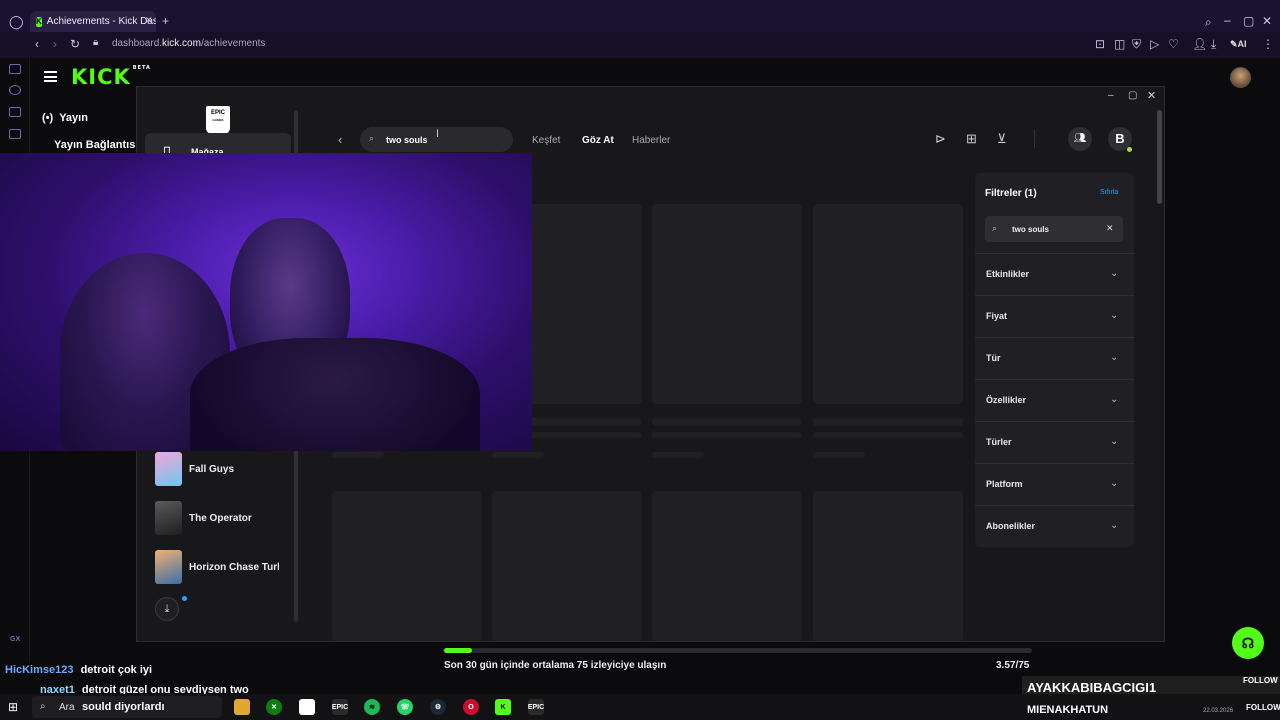  What do you see at coordinates (995, 228) in the screenshot?
I see `filter-search-icon: ⌕` at bounding box center [995, 228].